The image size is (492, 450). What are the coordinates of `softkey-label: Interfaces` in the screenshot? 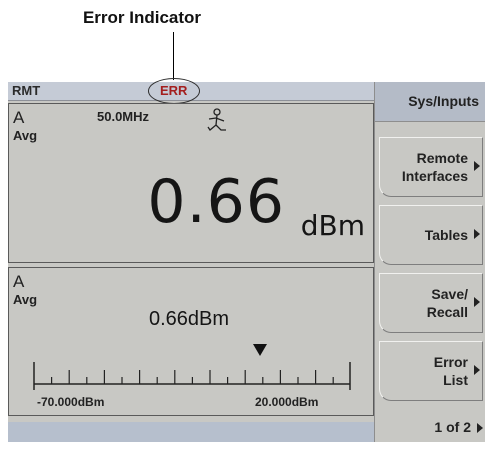 It's located at (434, 176).